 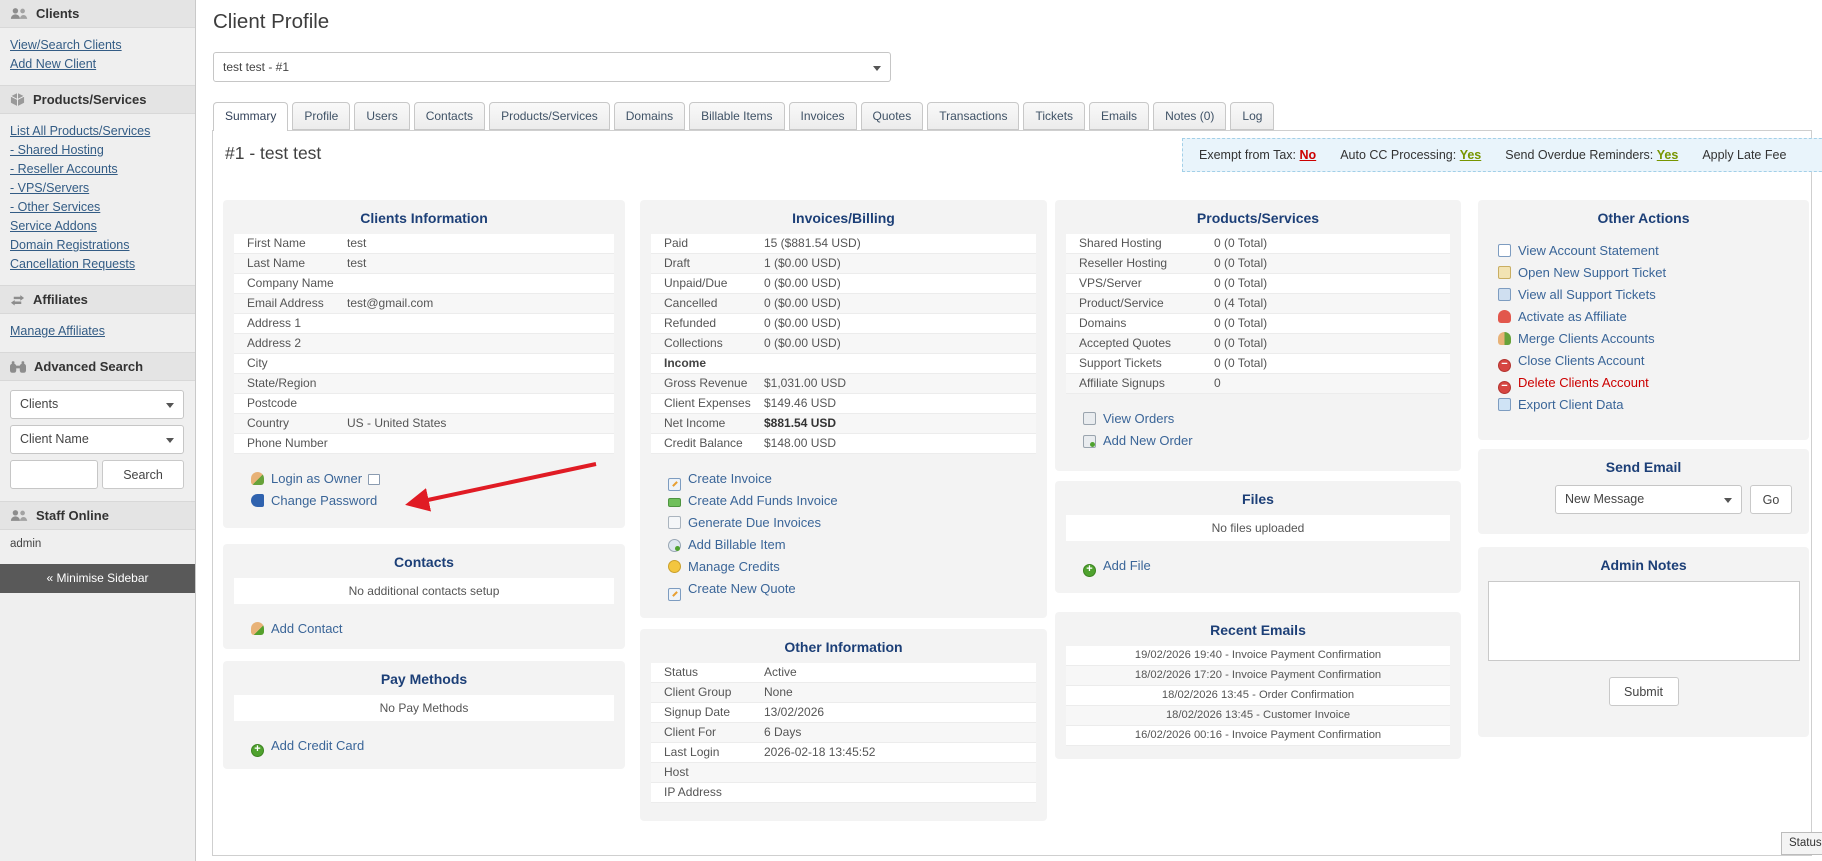 I want to click on tab-label: Domains, so click(x=649, y=116).